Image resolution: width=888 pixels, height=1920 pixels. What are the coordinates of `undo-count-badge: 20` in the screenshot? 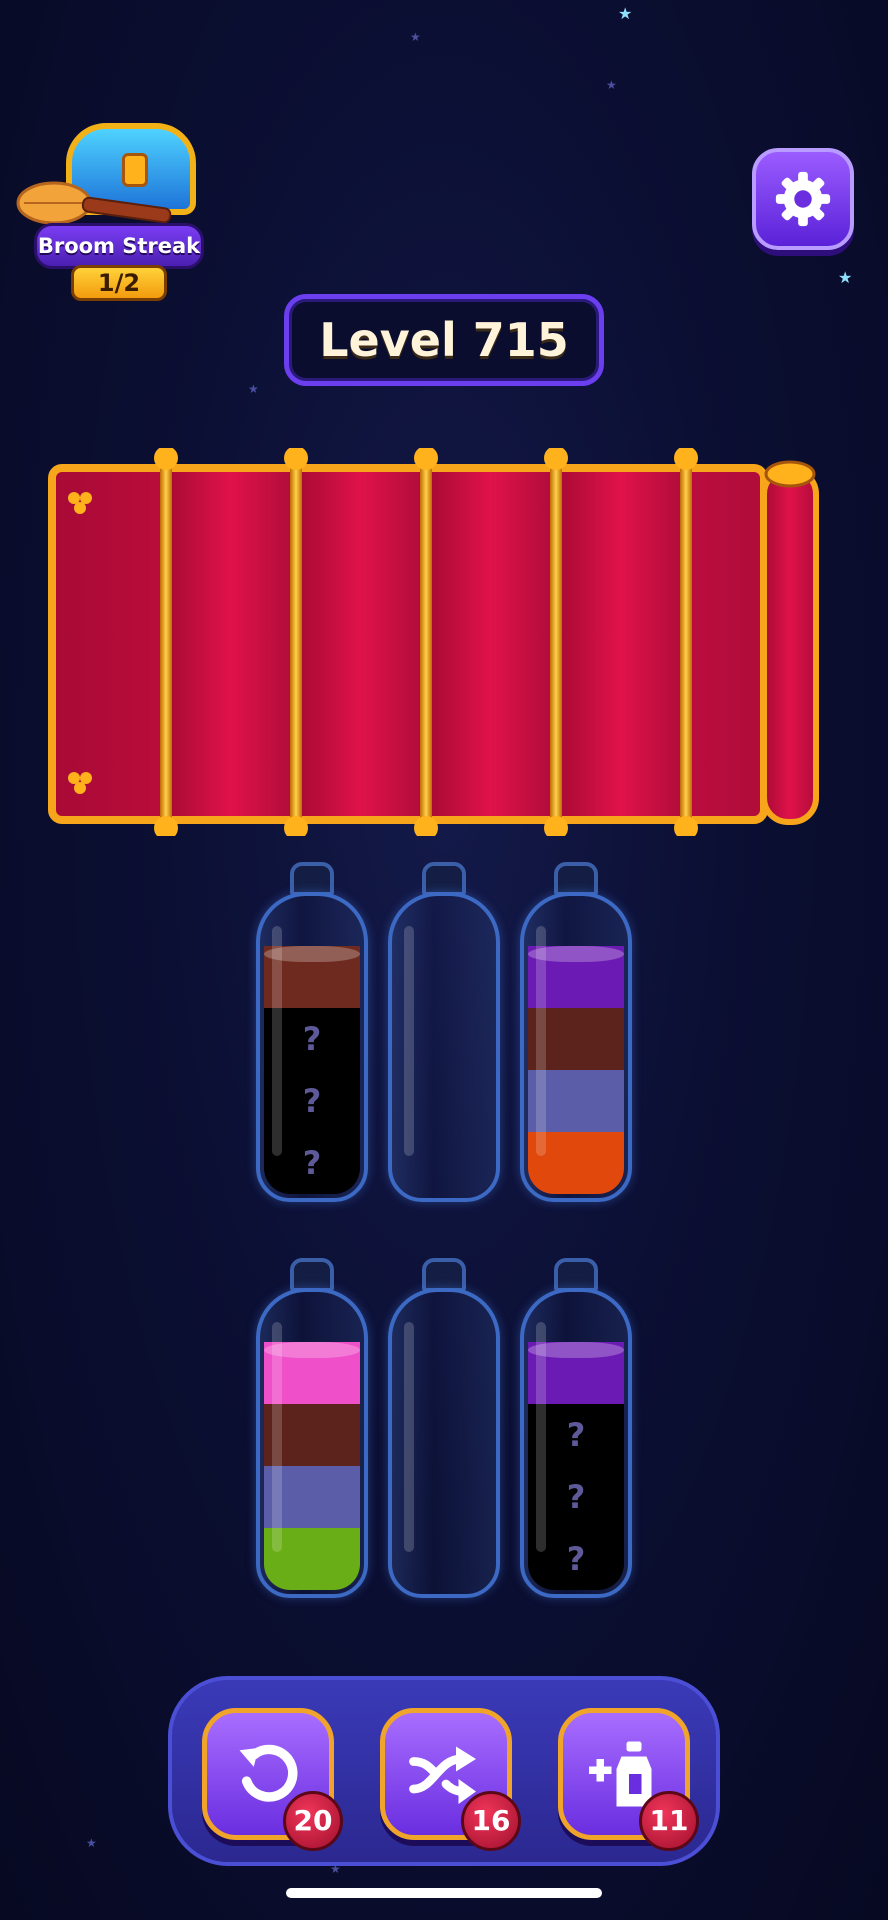 It's located at (313, 1821).